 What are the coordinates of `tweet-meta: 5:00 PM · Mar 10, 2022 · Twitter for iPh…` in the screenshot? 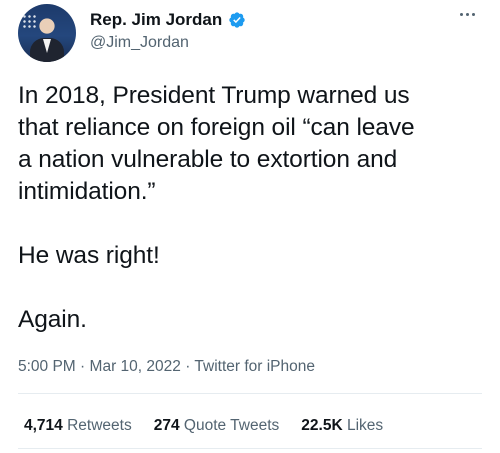 It's located at (166, 367).